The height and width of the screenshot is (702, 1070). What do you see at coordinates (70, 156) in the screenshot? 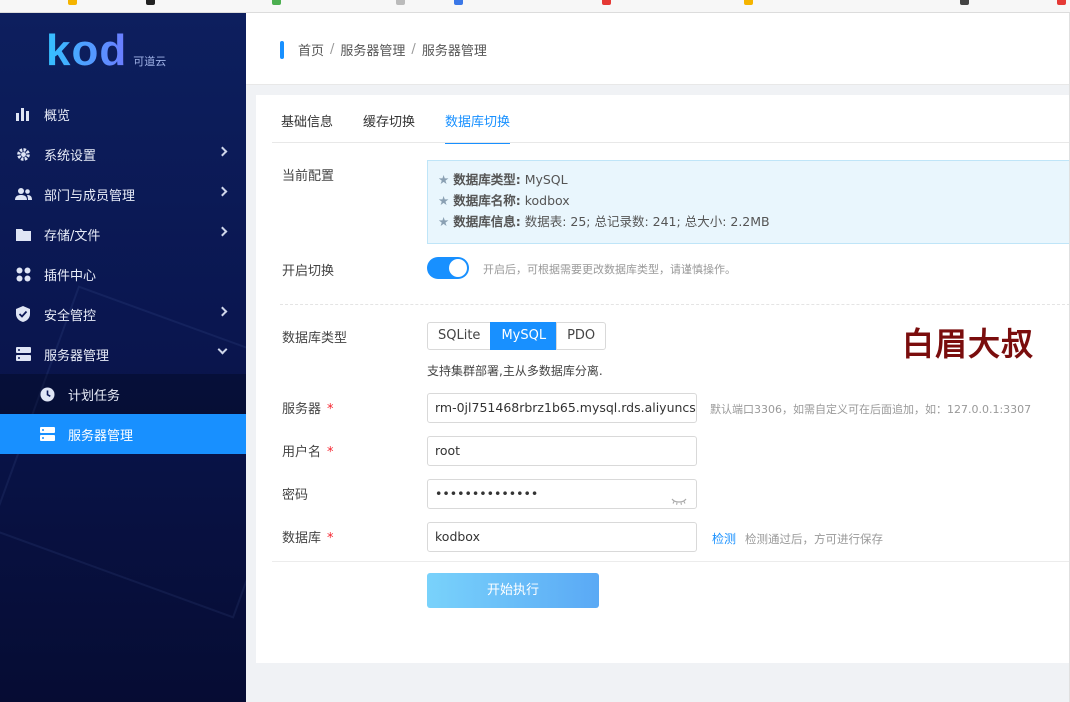
I see `sidebar-item-label: 系统设置` at bounding box center [70, 156].